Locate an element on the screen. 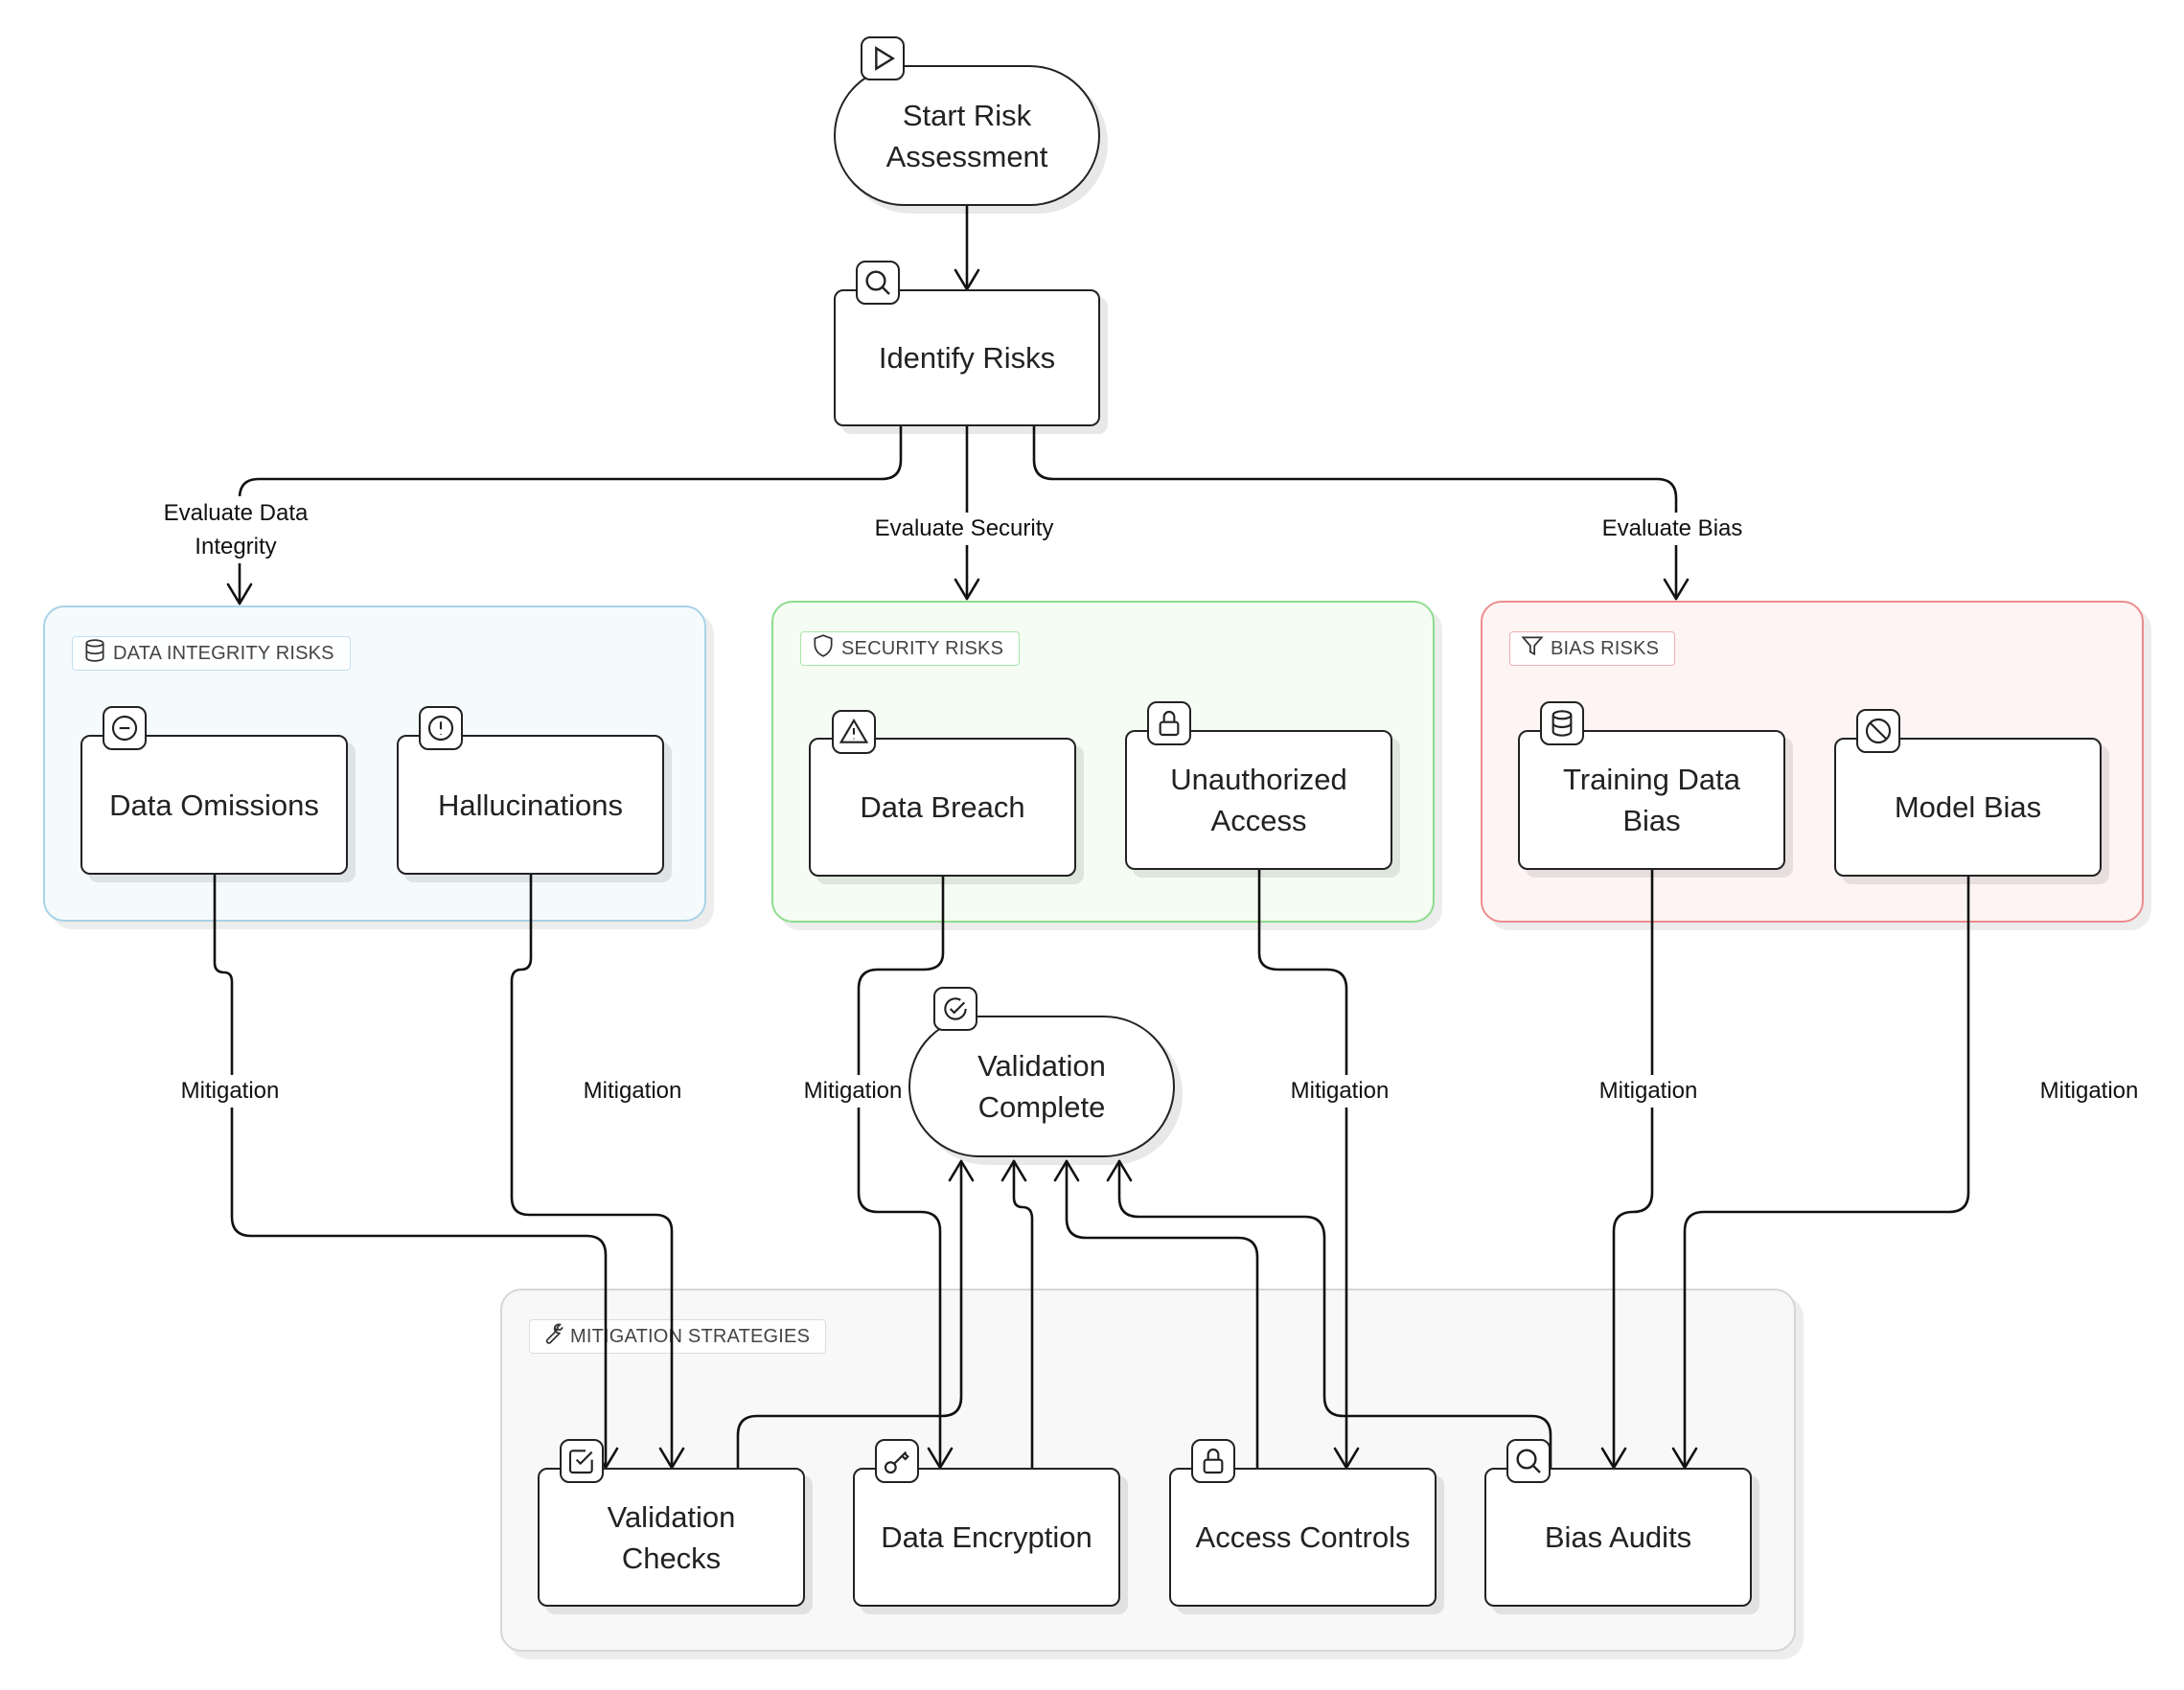 This screenshot has height=1690, width=2184. node-label: Validation Complete is located at coordinates (1042, 1086).